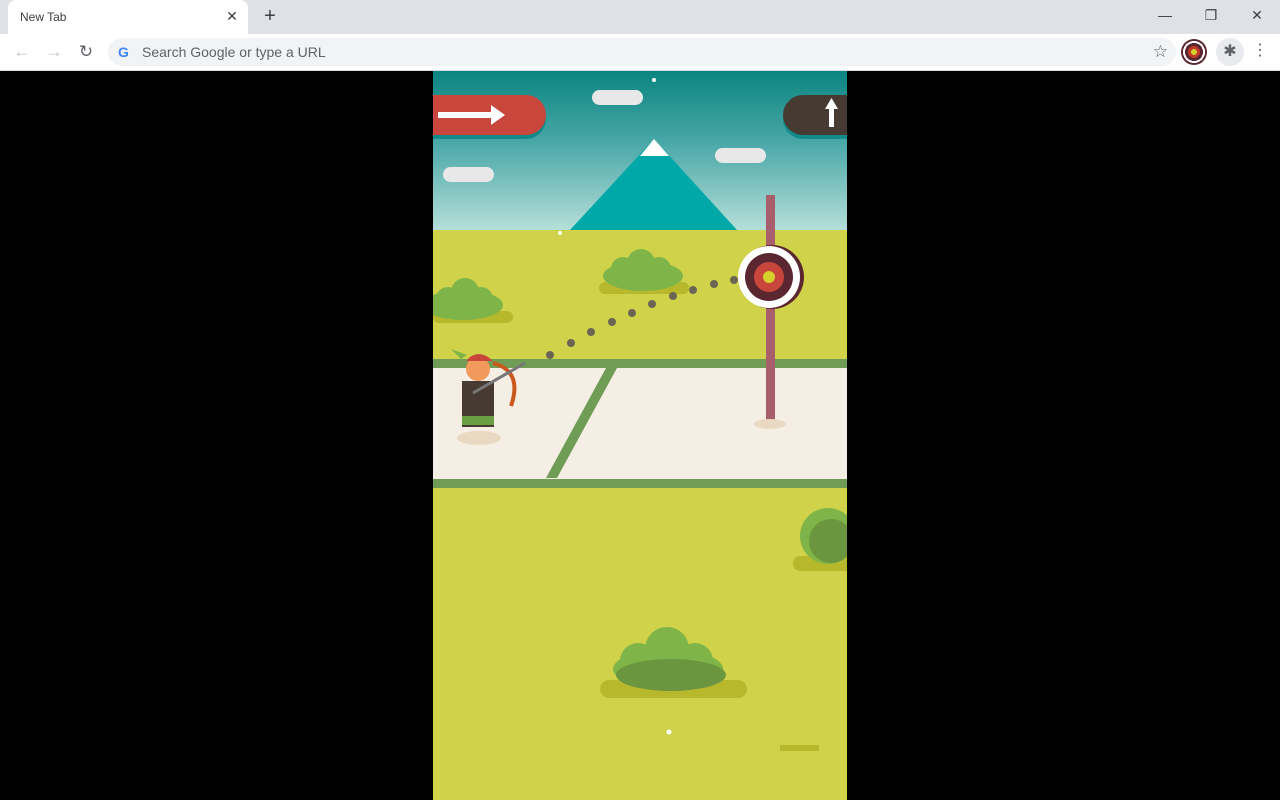  Describe the element at coordinates (43, 17) in the screenshot. I see `tab-title: New Tab` at that location.